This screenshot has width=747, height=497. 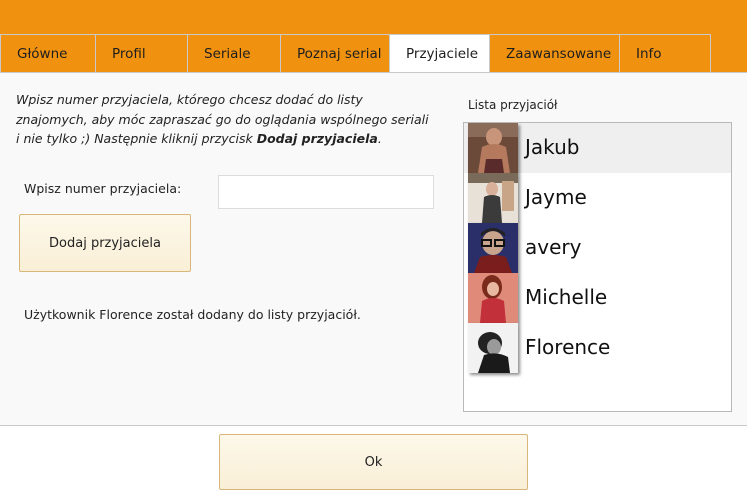 I want to click on friend-name: Florence, so click(x=568, y=347).